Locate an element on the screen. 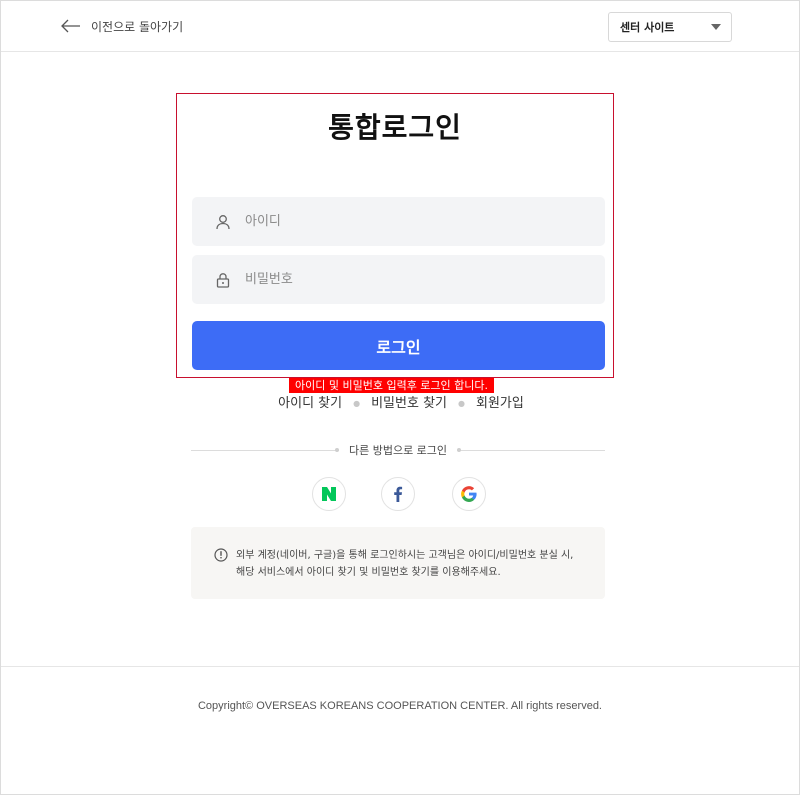  social-login-label: 다른 방법으로 로그인 is located at coordinates (398, 450).